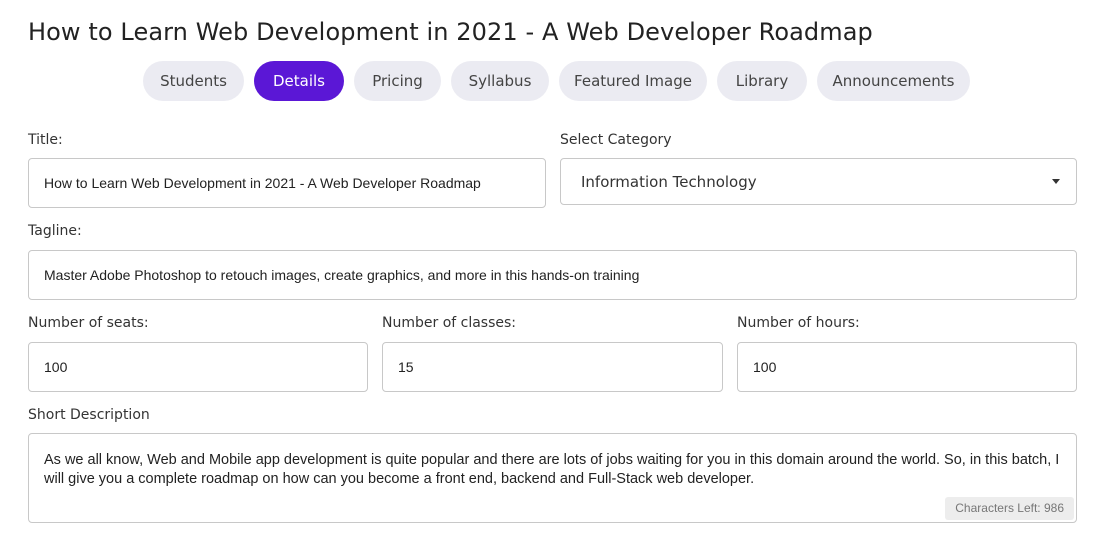  What do you see at coordinates (397, 81) in the screenshot?
I see `tab-pricing: Pricing` at bounding box center [397, 81].